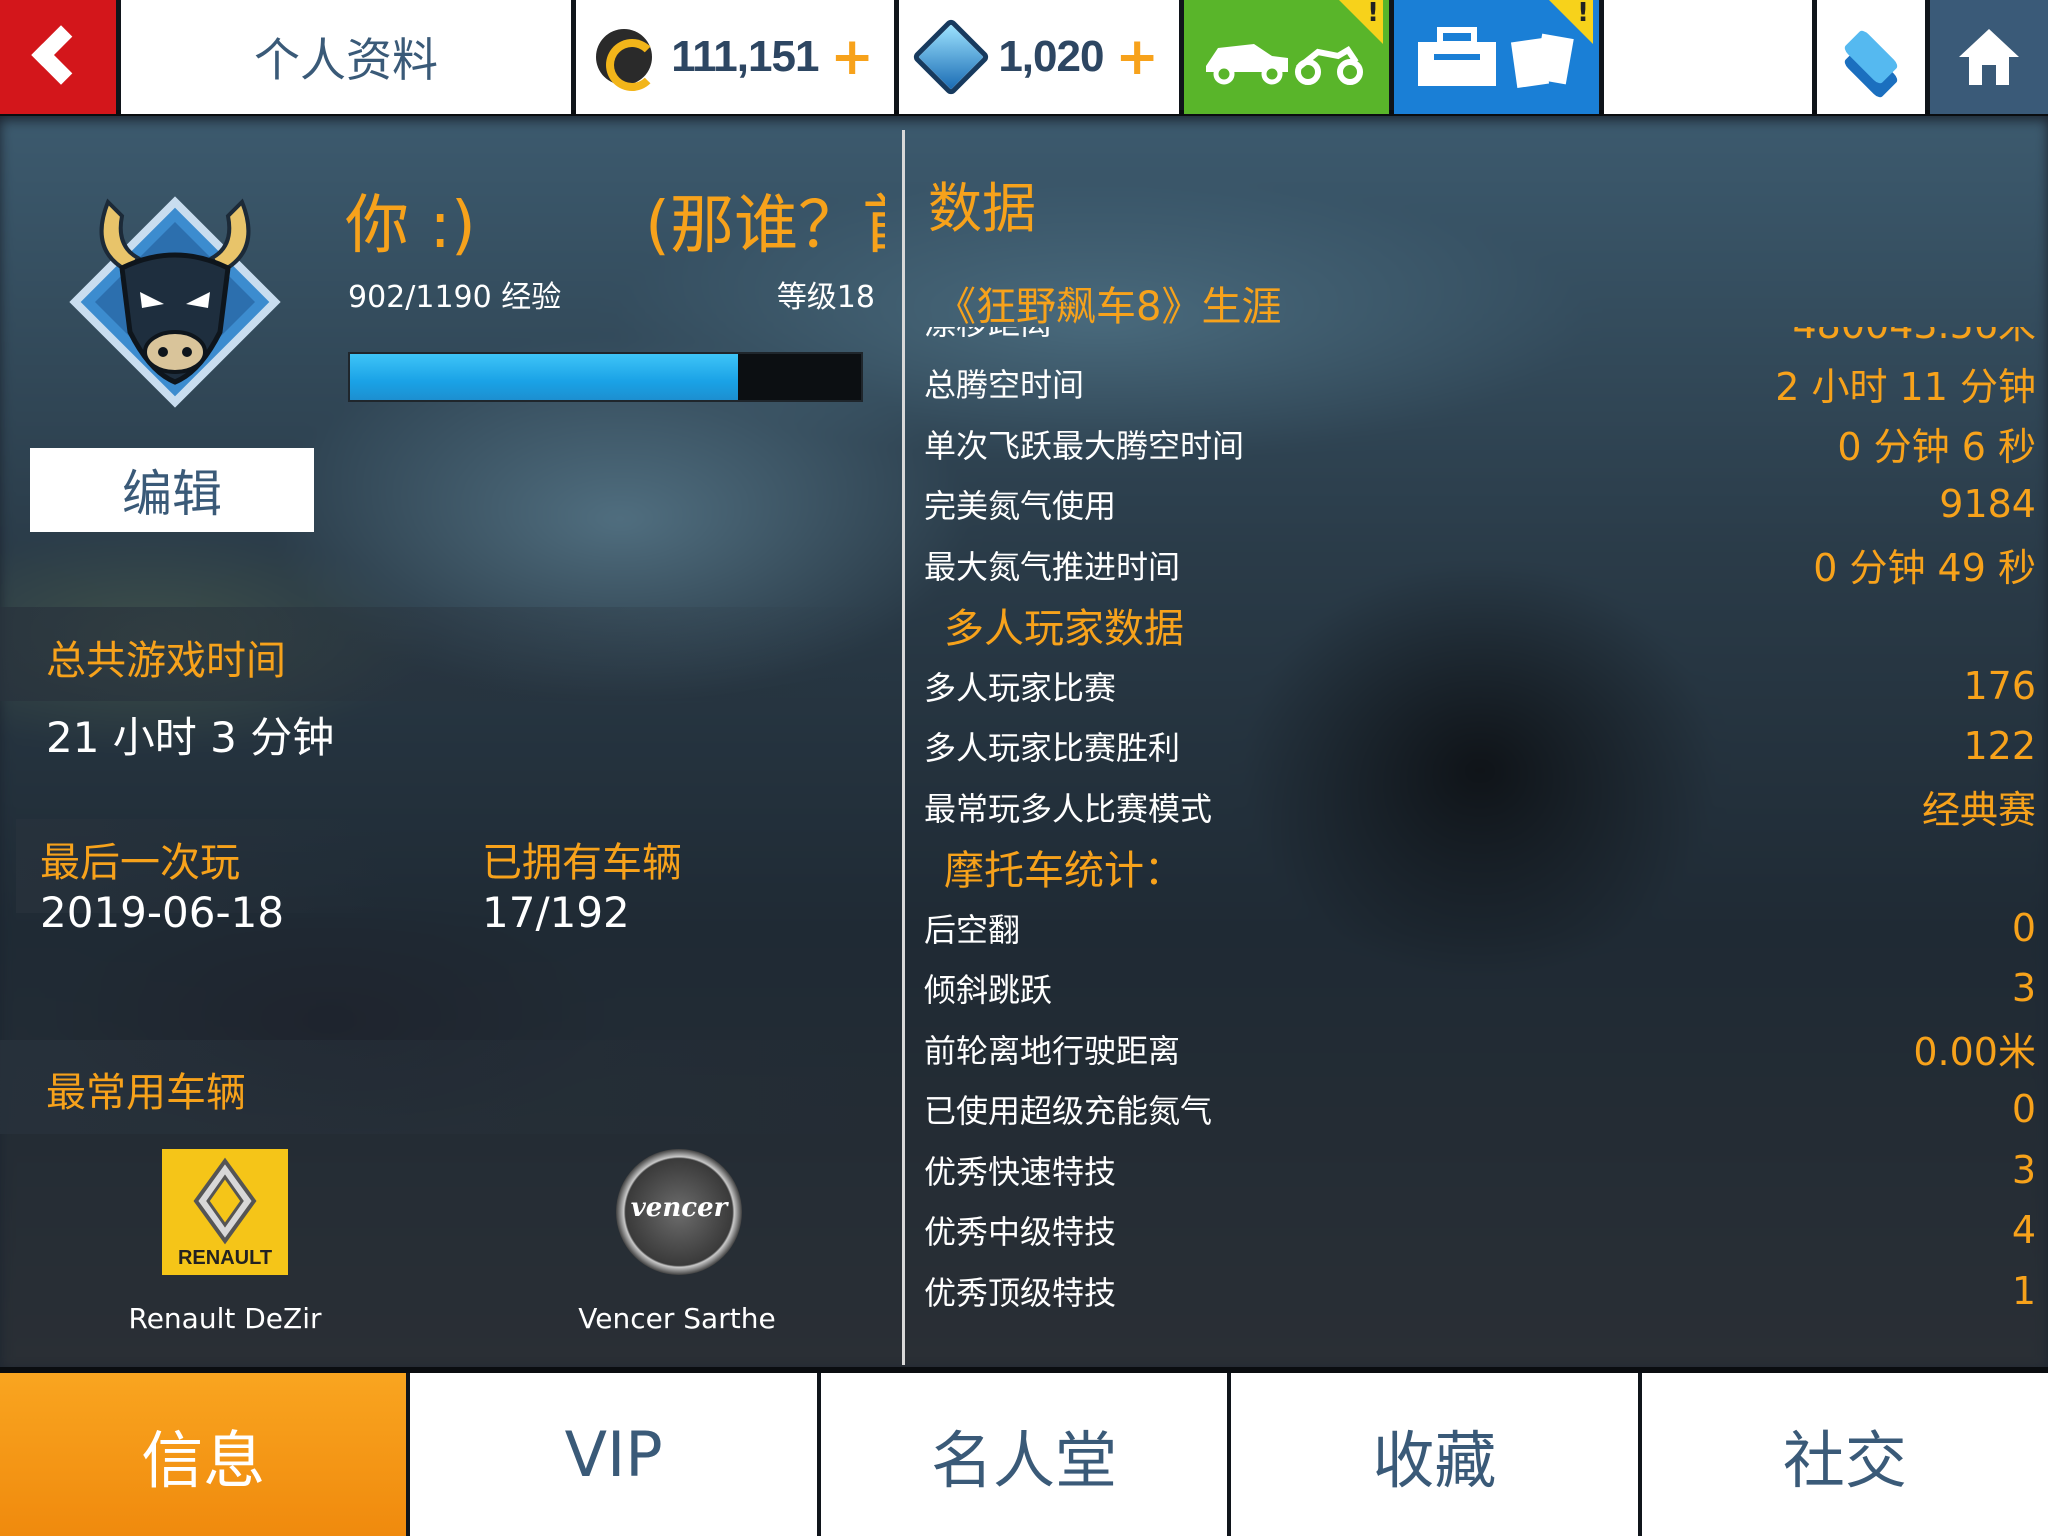  I want to click on owned-cars-value: 17/192, so click(556, 912).